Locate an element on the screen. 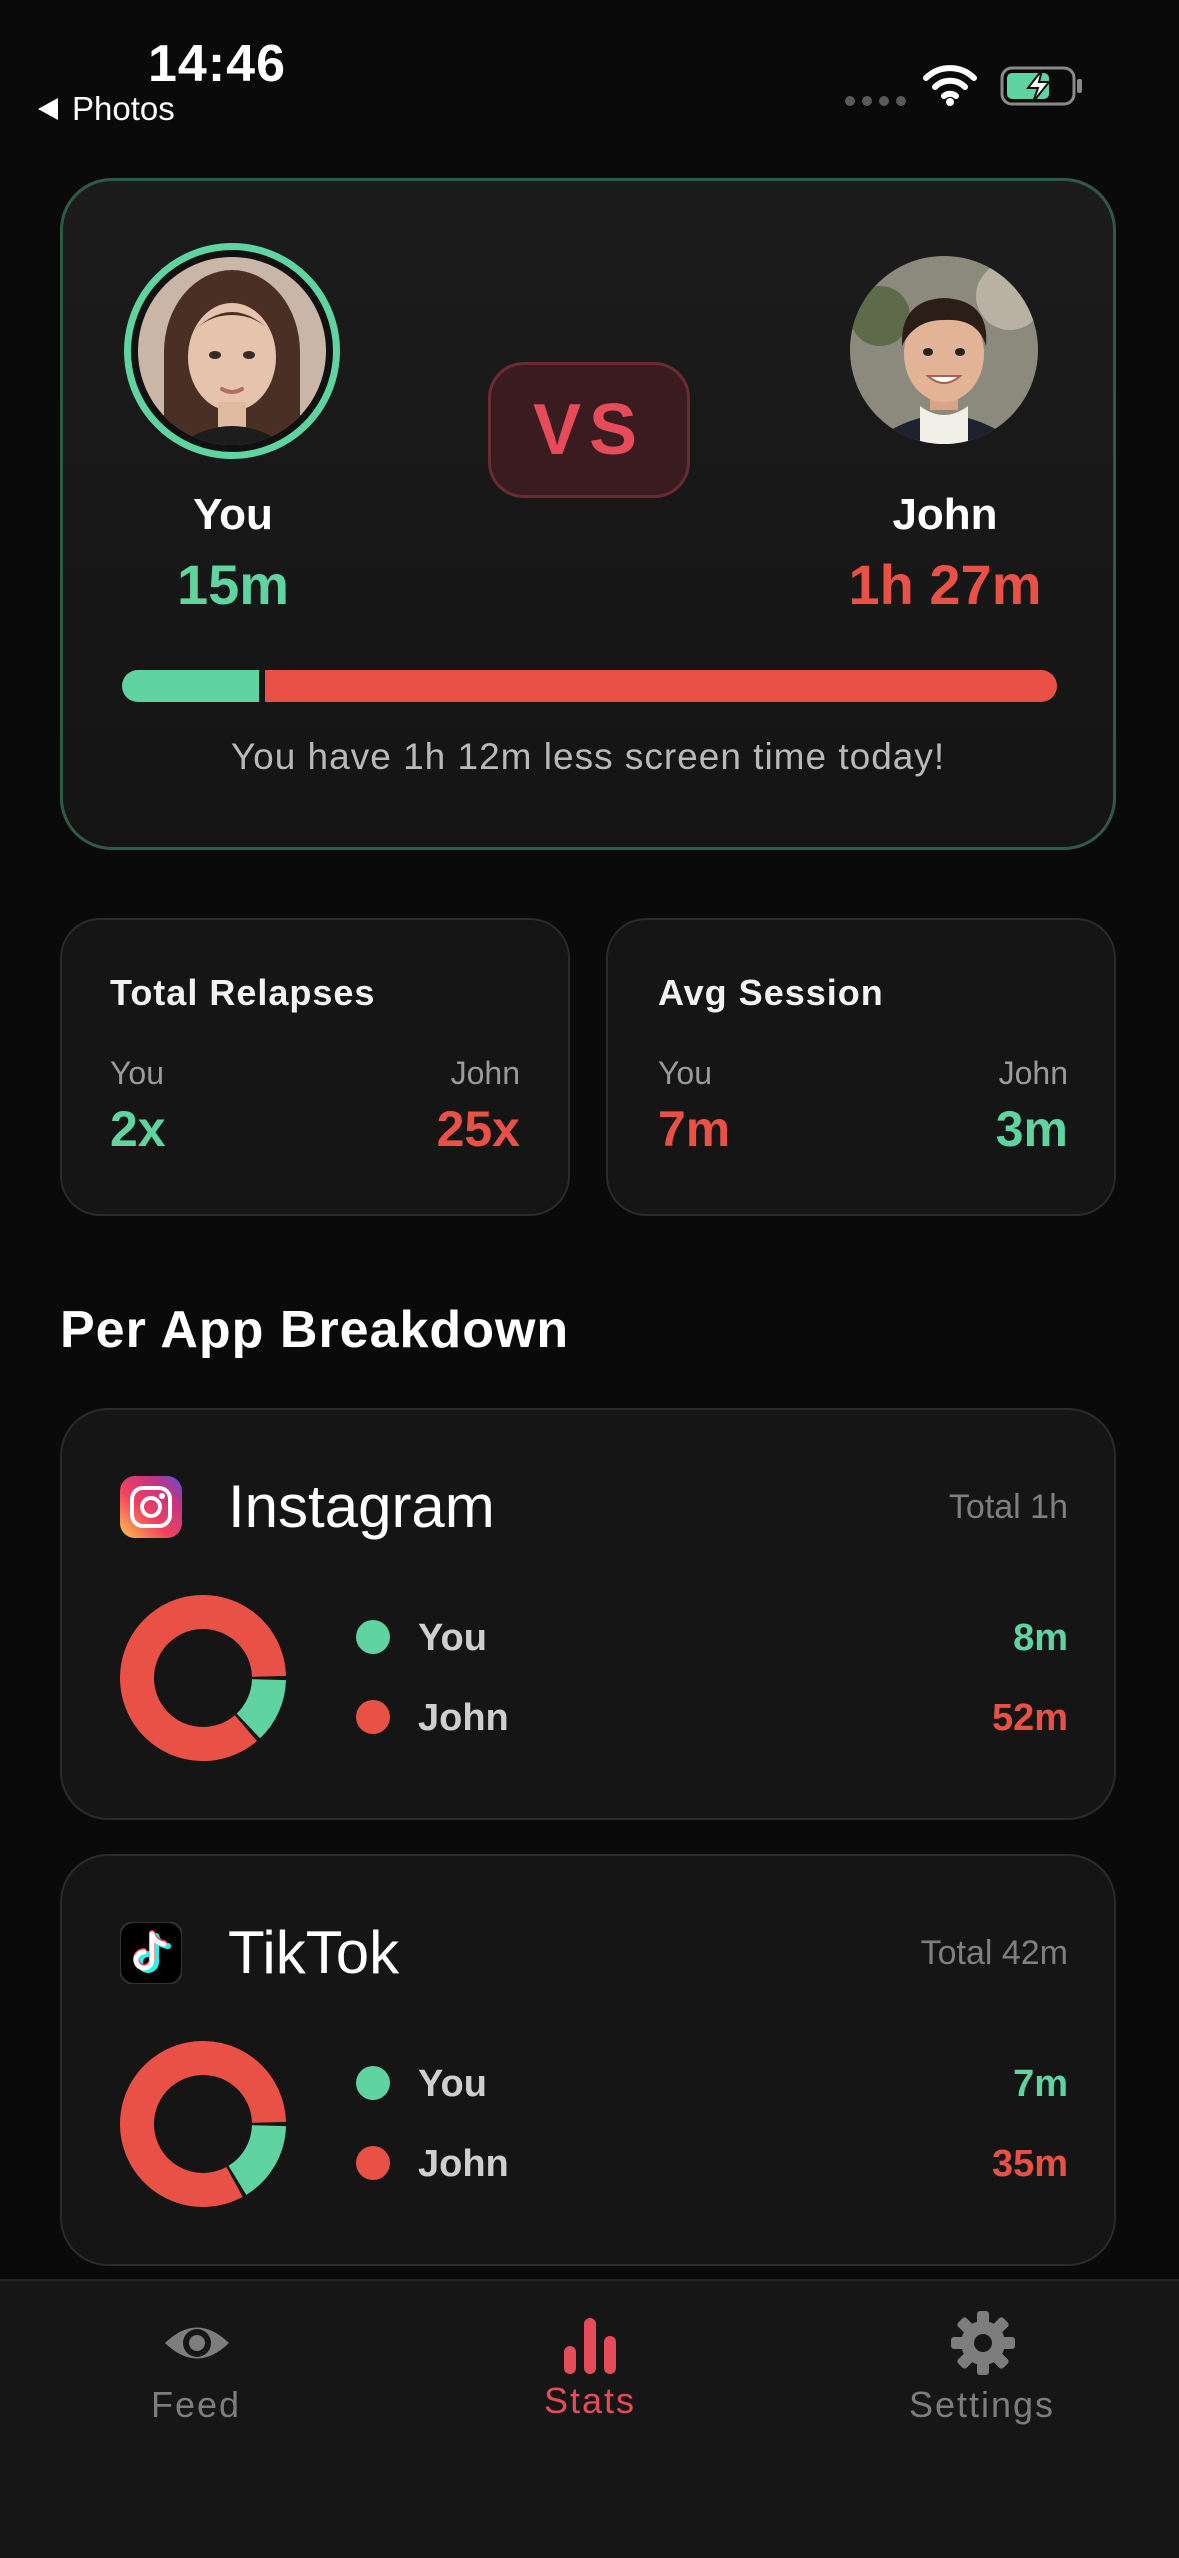 This screenshot has height=2558, width=1179. user-share-bar is located at coordinates (190, 686).